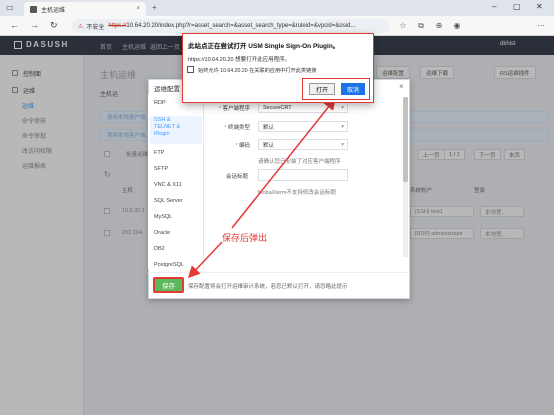 The width and height of the screenshot is (554, 415). I want to click on cancel-button: 取消, so click(353, 89).